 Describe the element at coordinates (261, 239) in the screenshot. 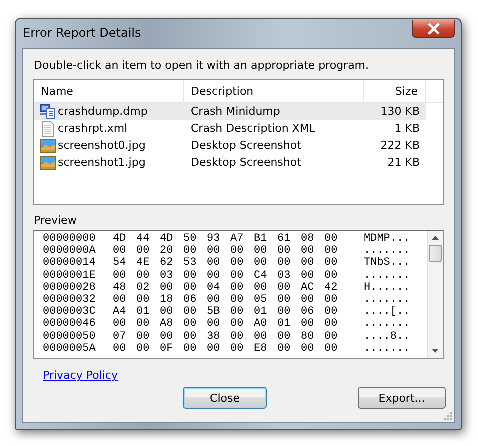

I see `hex-byte: B1` at that location.